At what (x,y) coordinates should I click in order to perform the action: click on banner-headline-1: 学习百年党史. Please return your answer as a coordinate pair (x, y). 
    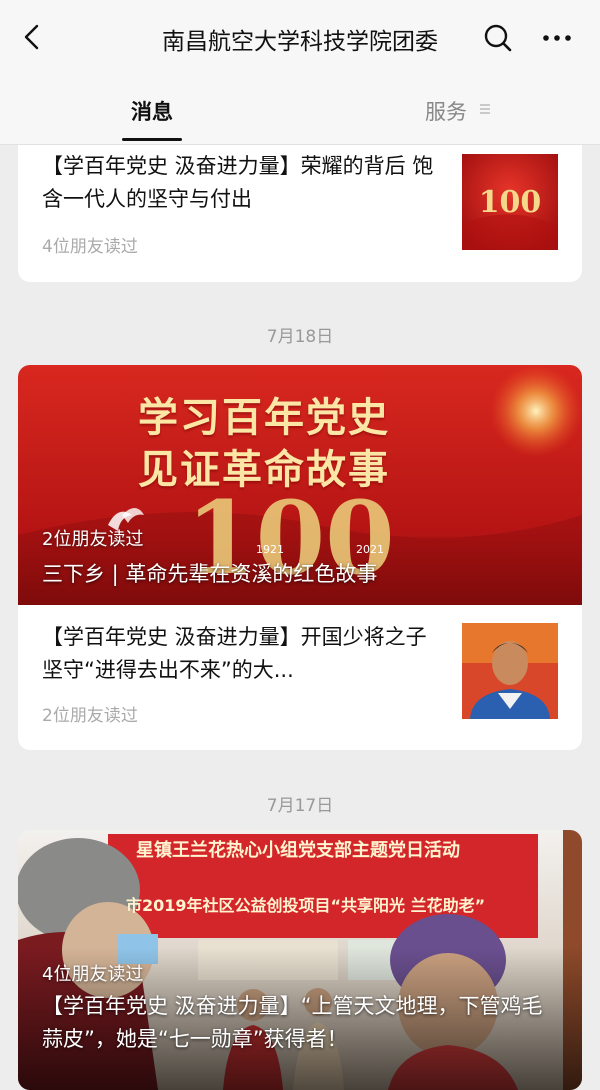
    Looking at the image, I should click on (264, 417).